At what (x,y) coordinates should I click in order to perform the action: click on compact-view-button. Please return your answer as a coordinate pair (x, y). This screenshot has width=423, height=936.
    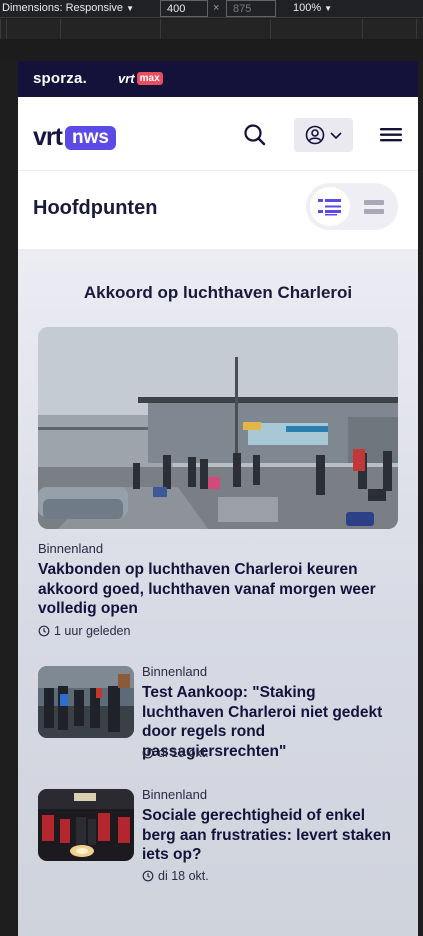
    Looking at the image, I should click on (374, 206).